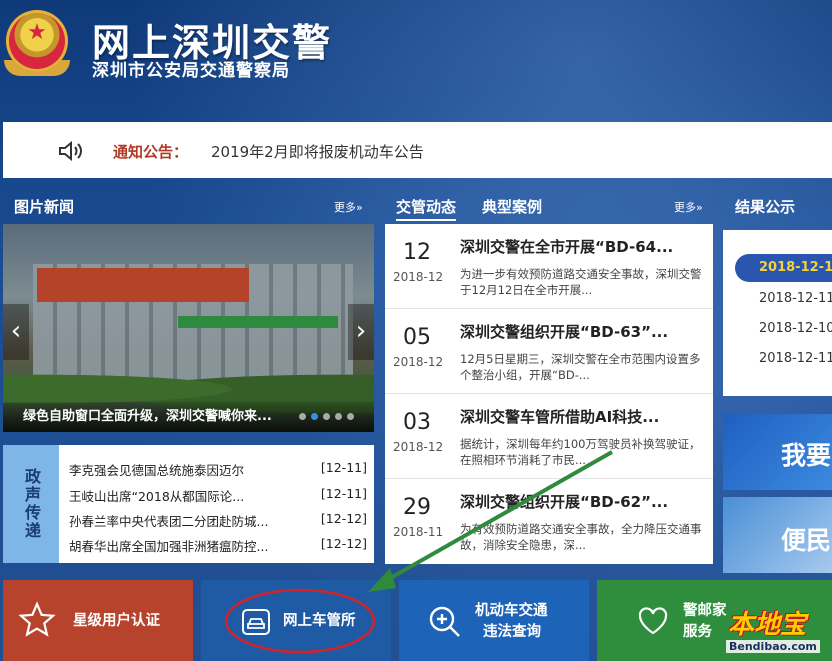  Describe the element at coordinates (191, 71) in the screenshot. I see `site-subtitle: 深圳市公安局交通警察局` at that location.